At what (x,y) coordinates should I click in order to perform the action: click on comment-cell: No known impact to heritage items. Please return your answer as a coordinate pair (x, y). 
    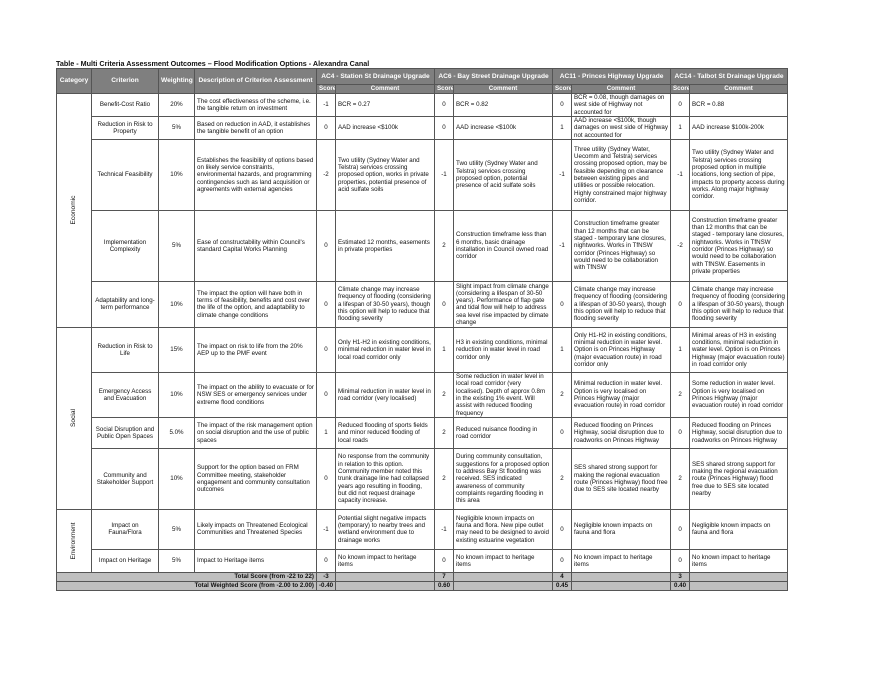
    Looking at the image, I should click on (739, 560).